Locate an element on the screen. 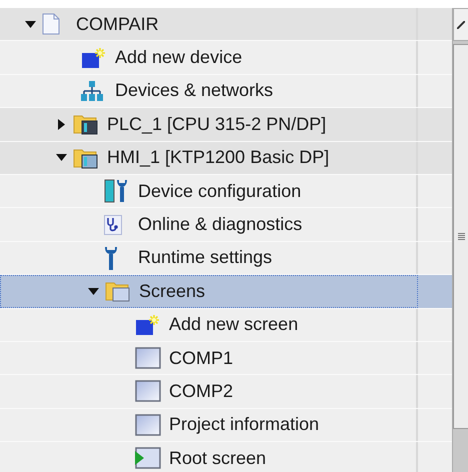  wrench-icon is located at coordinates (111, 258).